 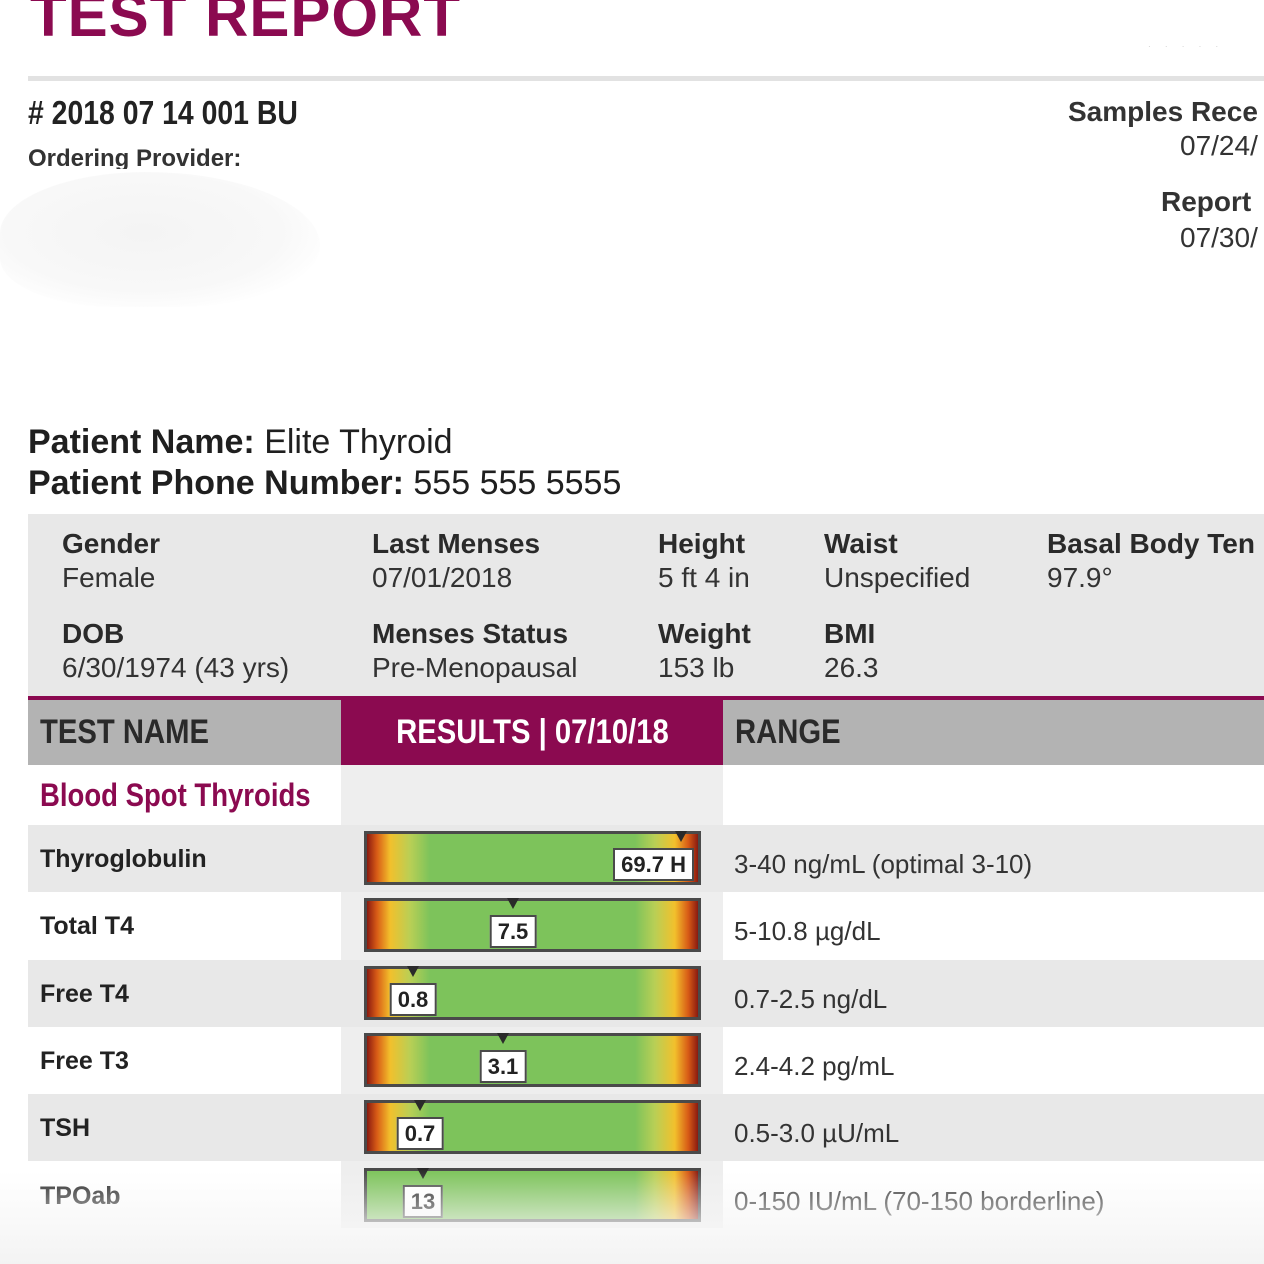 I want to click on result-bar-free-t3: 3.1, so click(x=532, y=1060).